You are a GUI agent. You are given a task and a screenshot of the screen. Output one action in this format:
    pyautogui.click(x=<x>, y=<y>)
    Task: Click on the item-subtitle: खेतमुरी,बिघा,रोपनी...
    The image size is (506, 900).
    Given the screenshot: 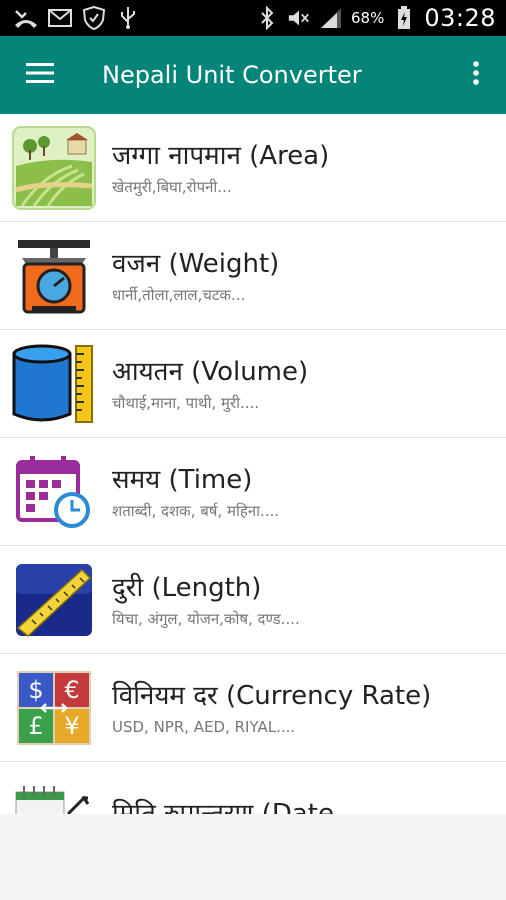 What is the action you would take?
    pyautogui.click(x=172, y=186)
    